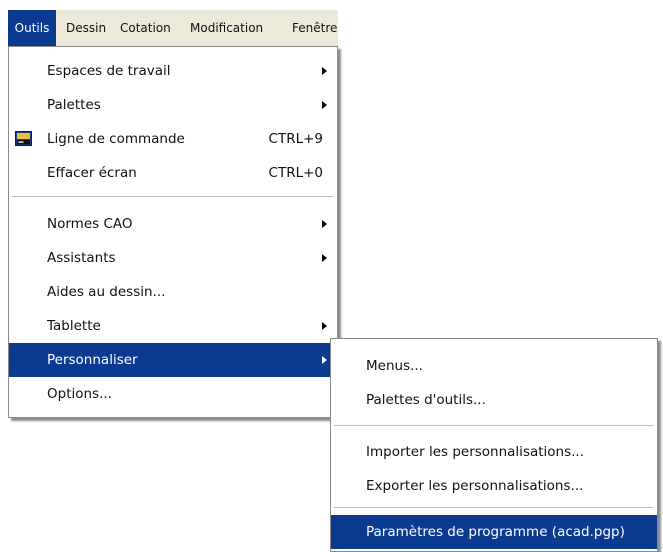  I want to click on menu-item-label: Espaces de travail, so click(109, 71).